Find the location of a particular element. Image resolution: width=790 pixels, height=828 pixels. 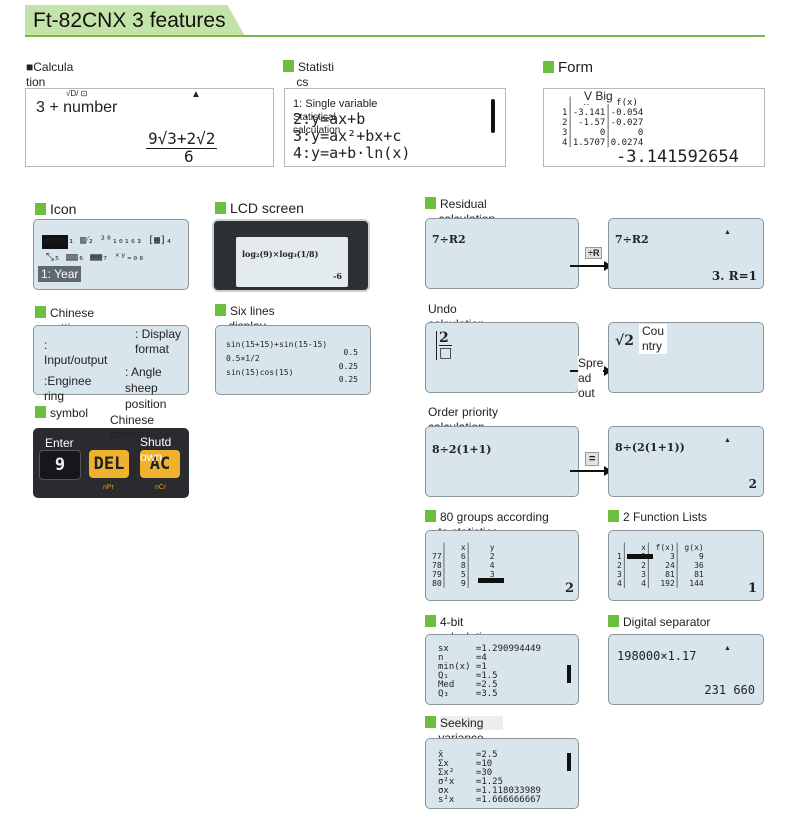

chinese-button-label: Chinese button is located at coordinates (132, 427).